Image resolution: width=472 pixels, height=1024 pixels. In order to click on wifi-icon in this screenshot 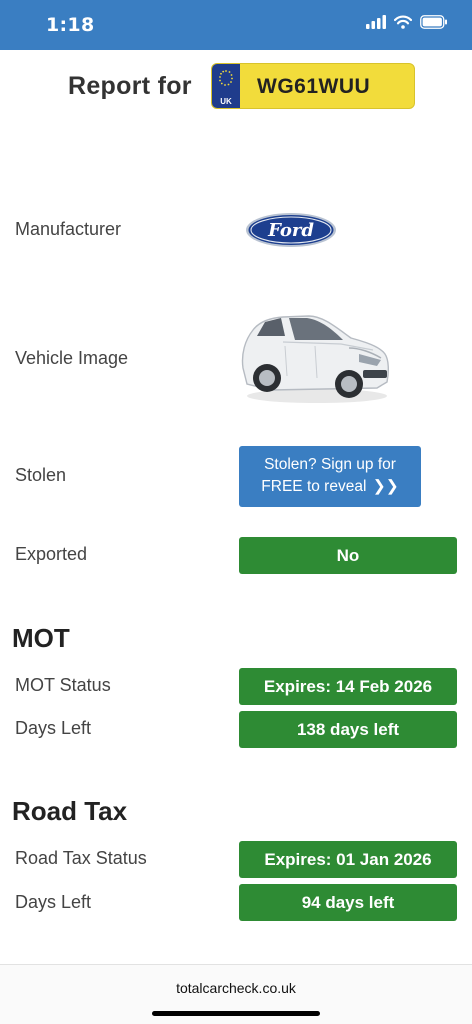, I will do `click(403, 22)`.